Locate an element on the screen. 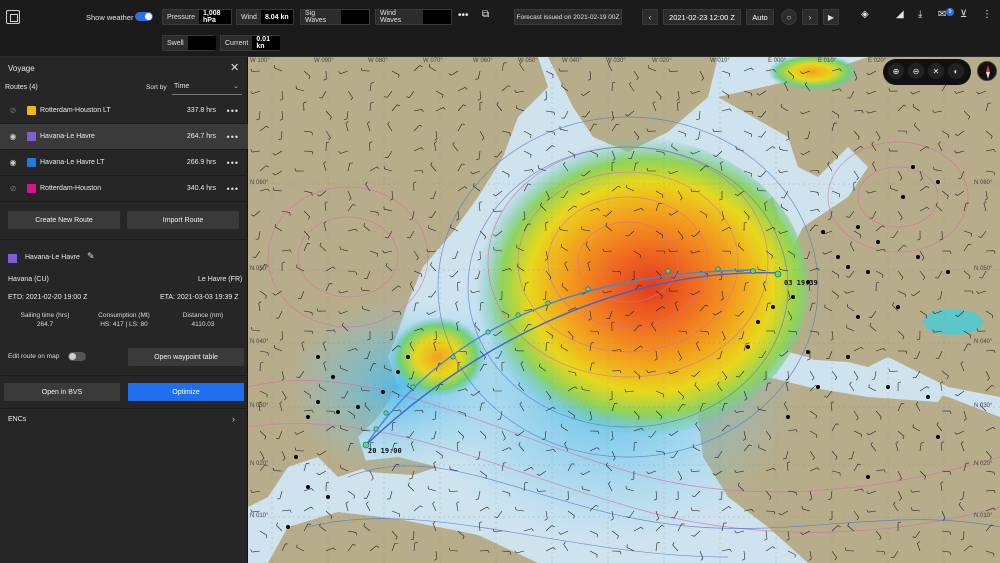 This screenshot has width=1000, height=563. zoom-in-icon: ⊕ is located at coordinates (896, 71).